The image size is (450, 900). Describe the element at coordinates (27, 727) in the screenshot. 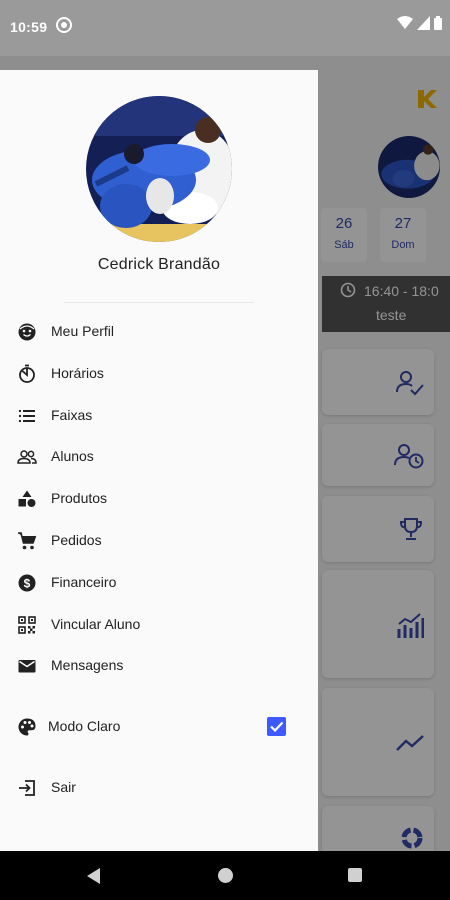

I see `palette-icon` at that location.